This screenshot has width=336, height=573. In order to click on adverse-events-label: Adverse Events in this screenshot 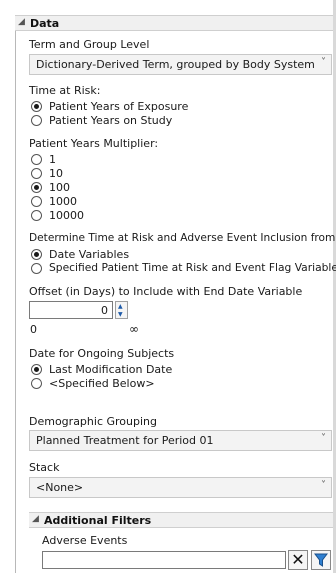, I will do `click(85, 540)`.